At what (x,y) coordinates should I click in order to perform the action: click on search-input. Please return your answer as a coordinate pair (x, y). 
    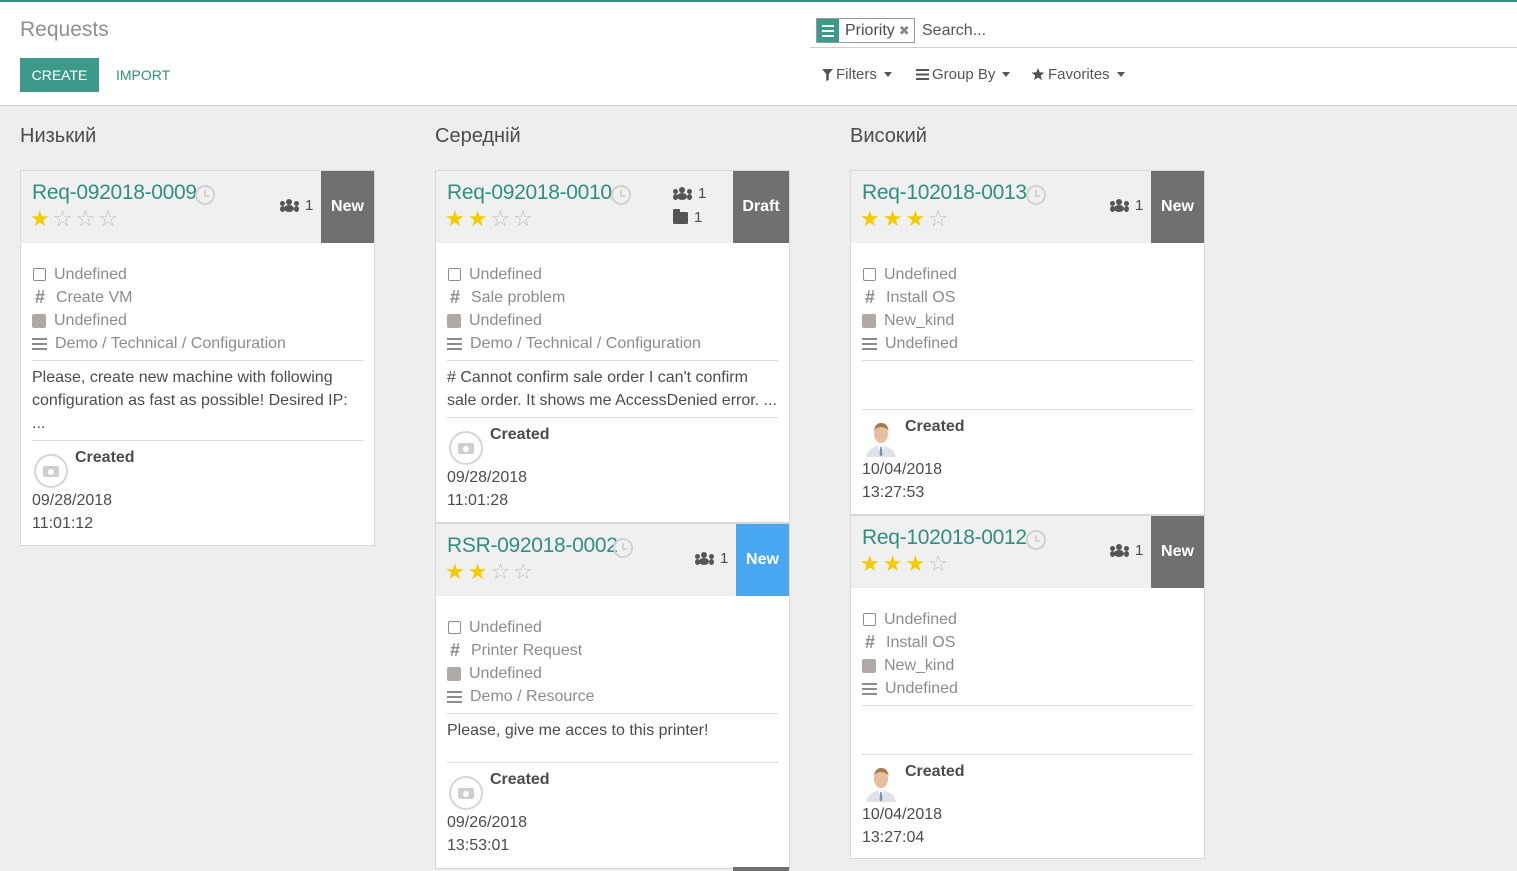
    Looking at the image, I should click on (1200, 31).